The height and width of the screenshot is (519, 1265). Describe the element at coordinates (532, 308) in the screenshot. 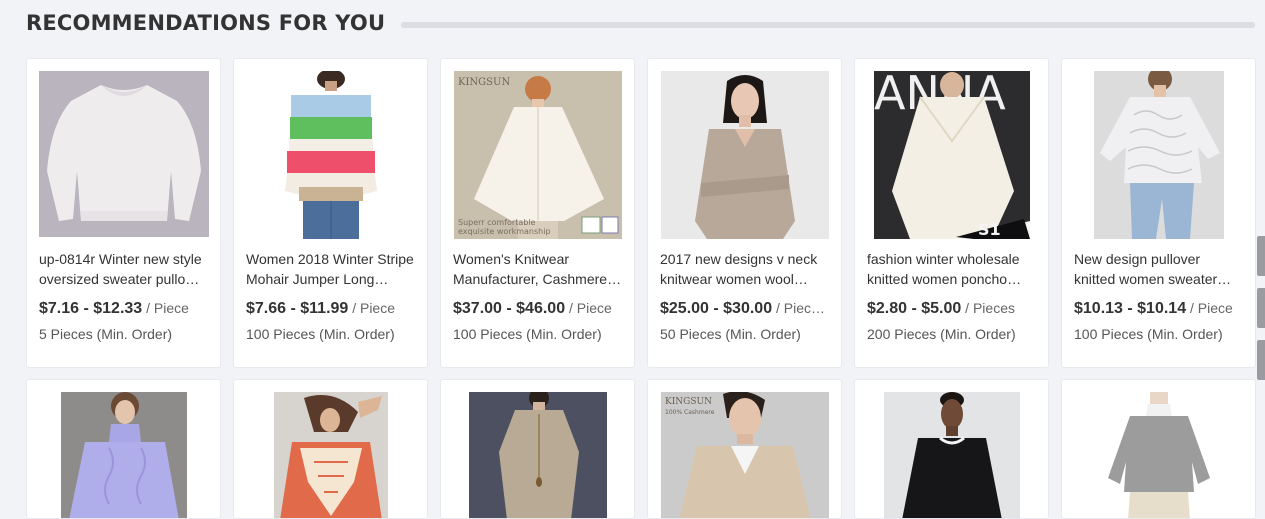

I see `product-price: $37.00 - $46.00 / Piece` at that location.